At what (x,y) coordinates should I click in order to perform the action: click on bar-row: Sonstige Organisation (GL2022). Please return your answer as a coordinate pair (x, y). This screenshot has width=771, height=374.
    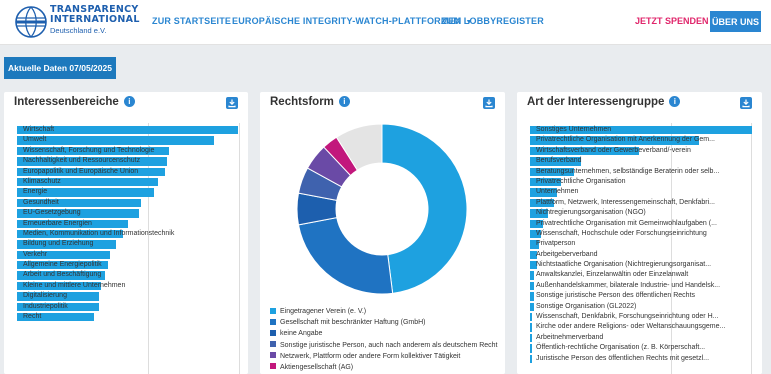
    Looking at the image, I should click on (641, 307).